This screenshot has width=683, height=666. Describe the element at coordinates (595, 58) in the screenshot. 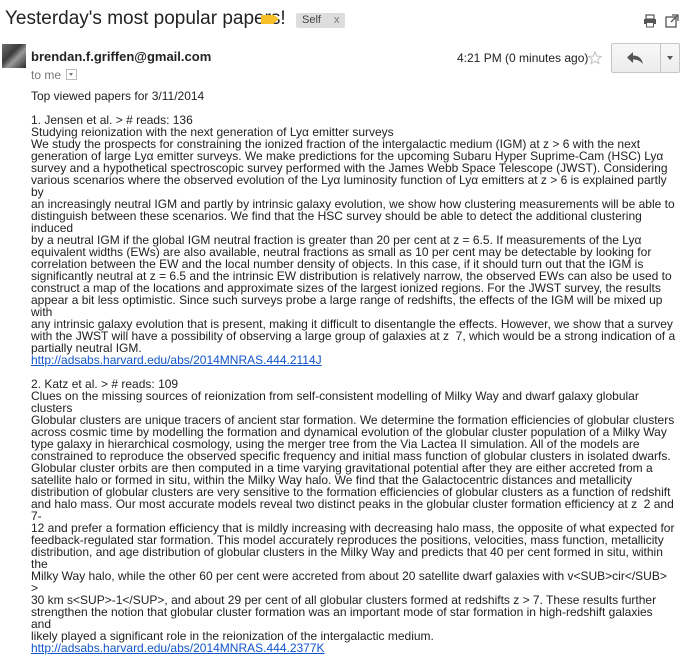

I see `star-icon` at that location.